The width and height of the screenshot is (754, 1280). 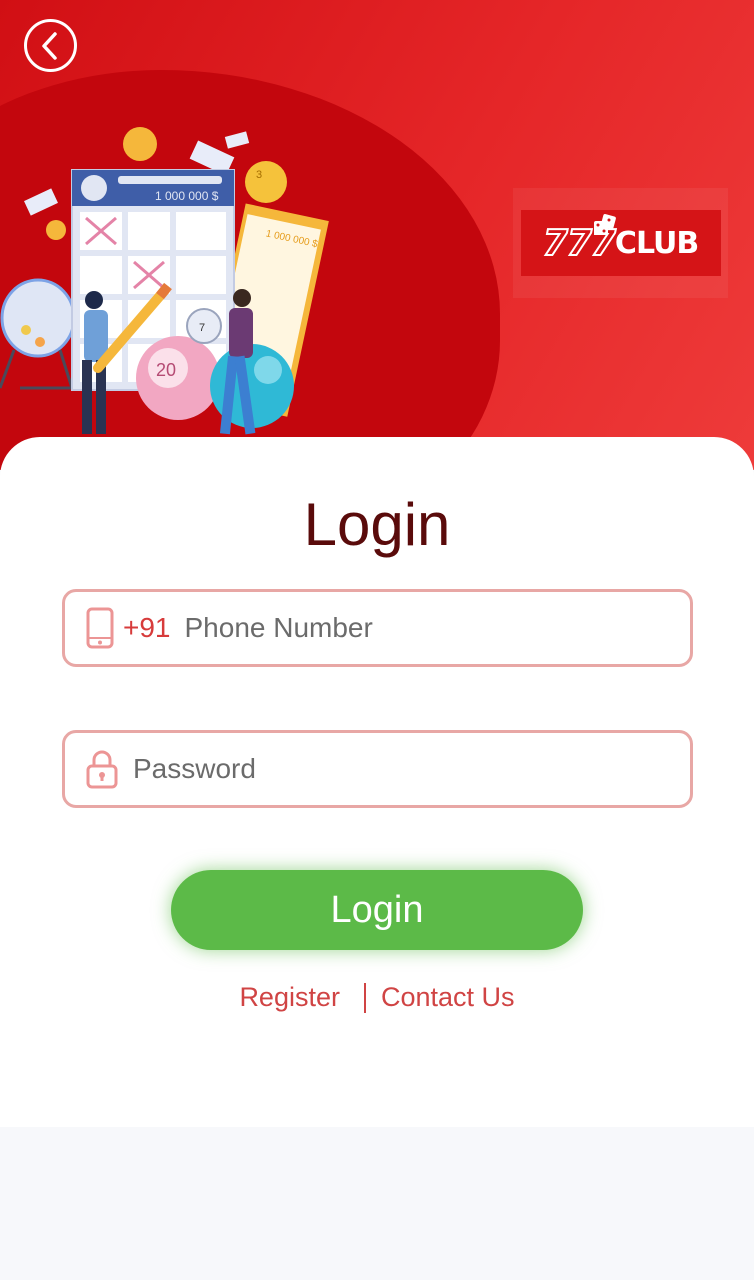 I want to click on brand-logo: 777 CLUB, so click(x=620, y=243).